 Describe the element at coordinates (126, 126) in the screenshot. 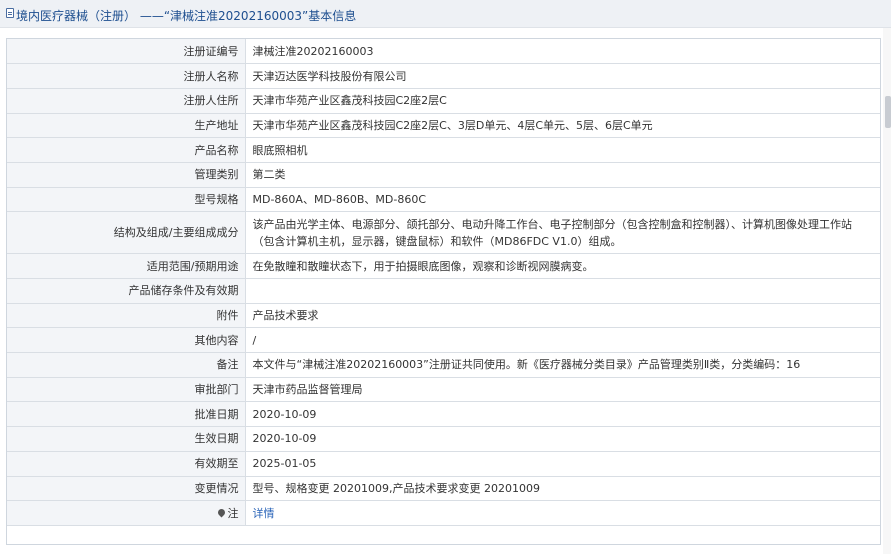

I see `row-label: 生产地址` at that location.